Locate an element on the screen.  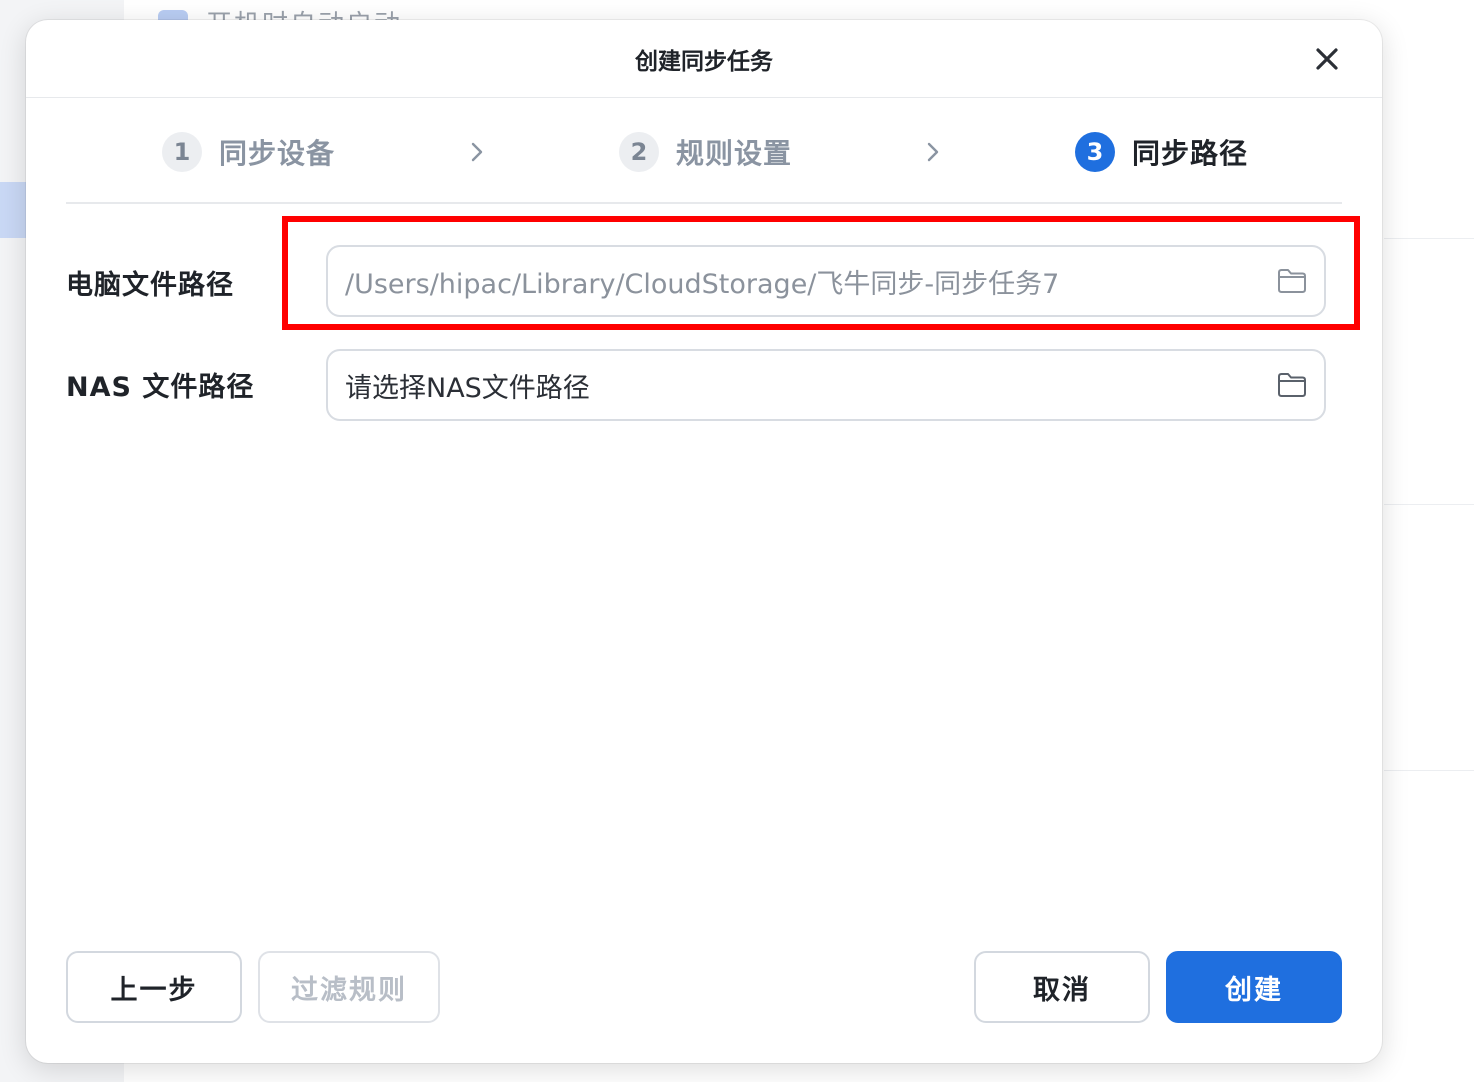
dialog-title: 创建同步任务 is located at coordinates (704, 62).